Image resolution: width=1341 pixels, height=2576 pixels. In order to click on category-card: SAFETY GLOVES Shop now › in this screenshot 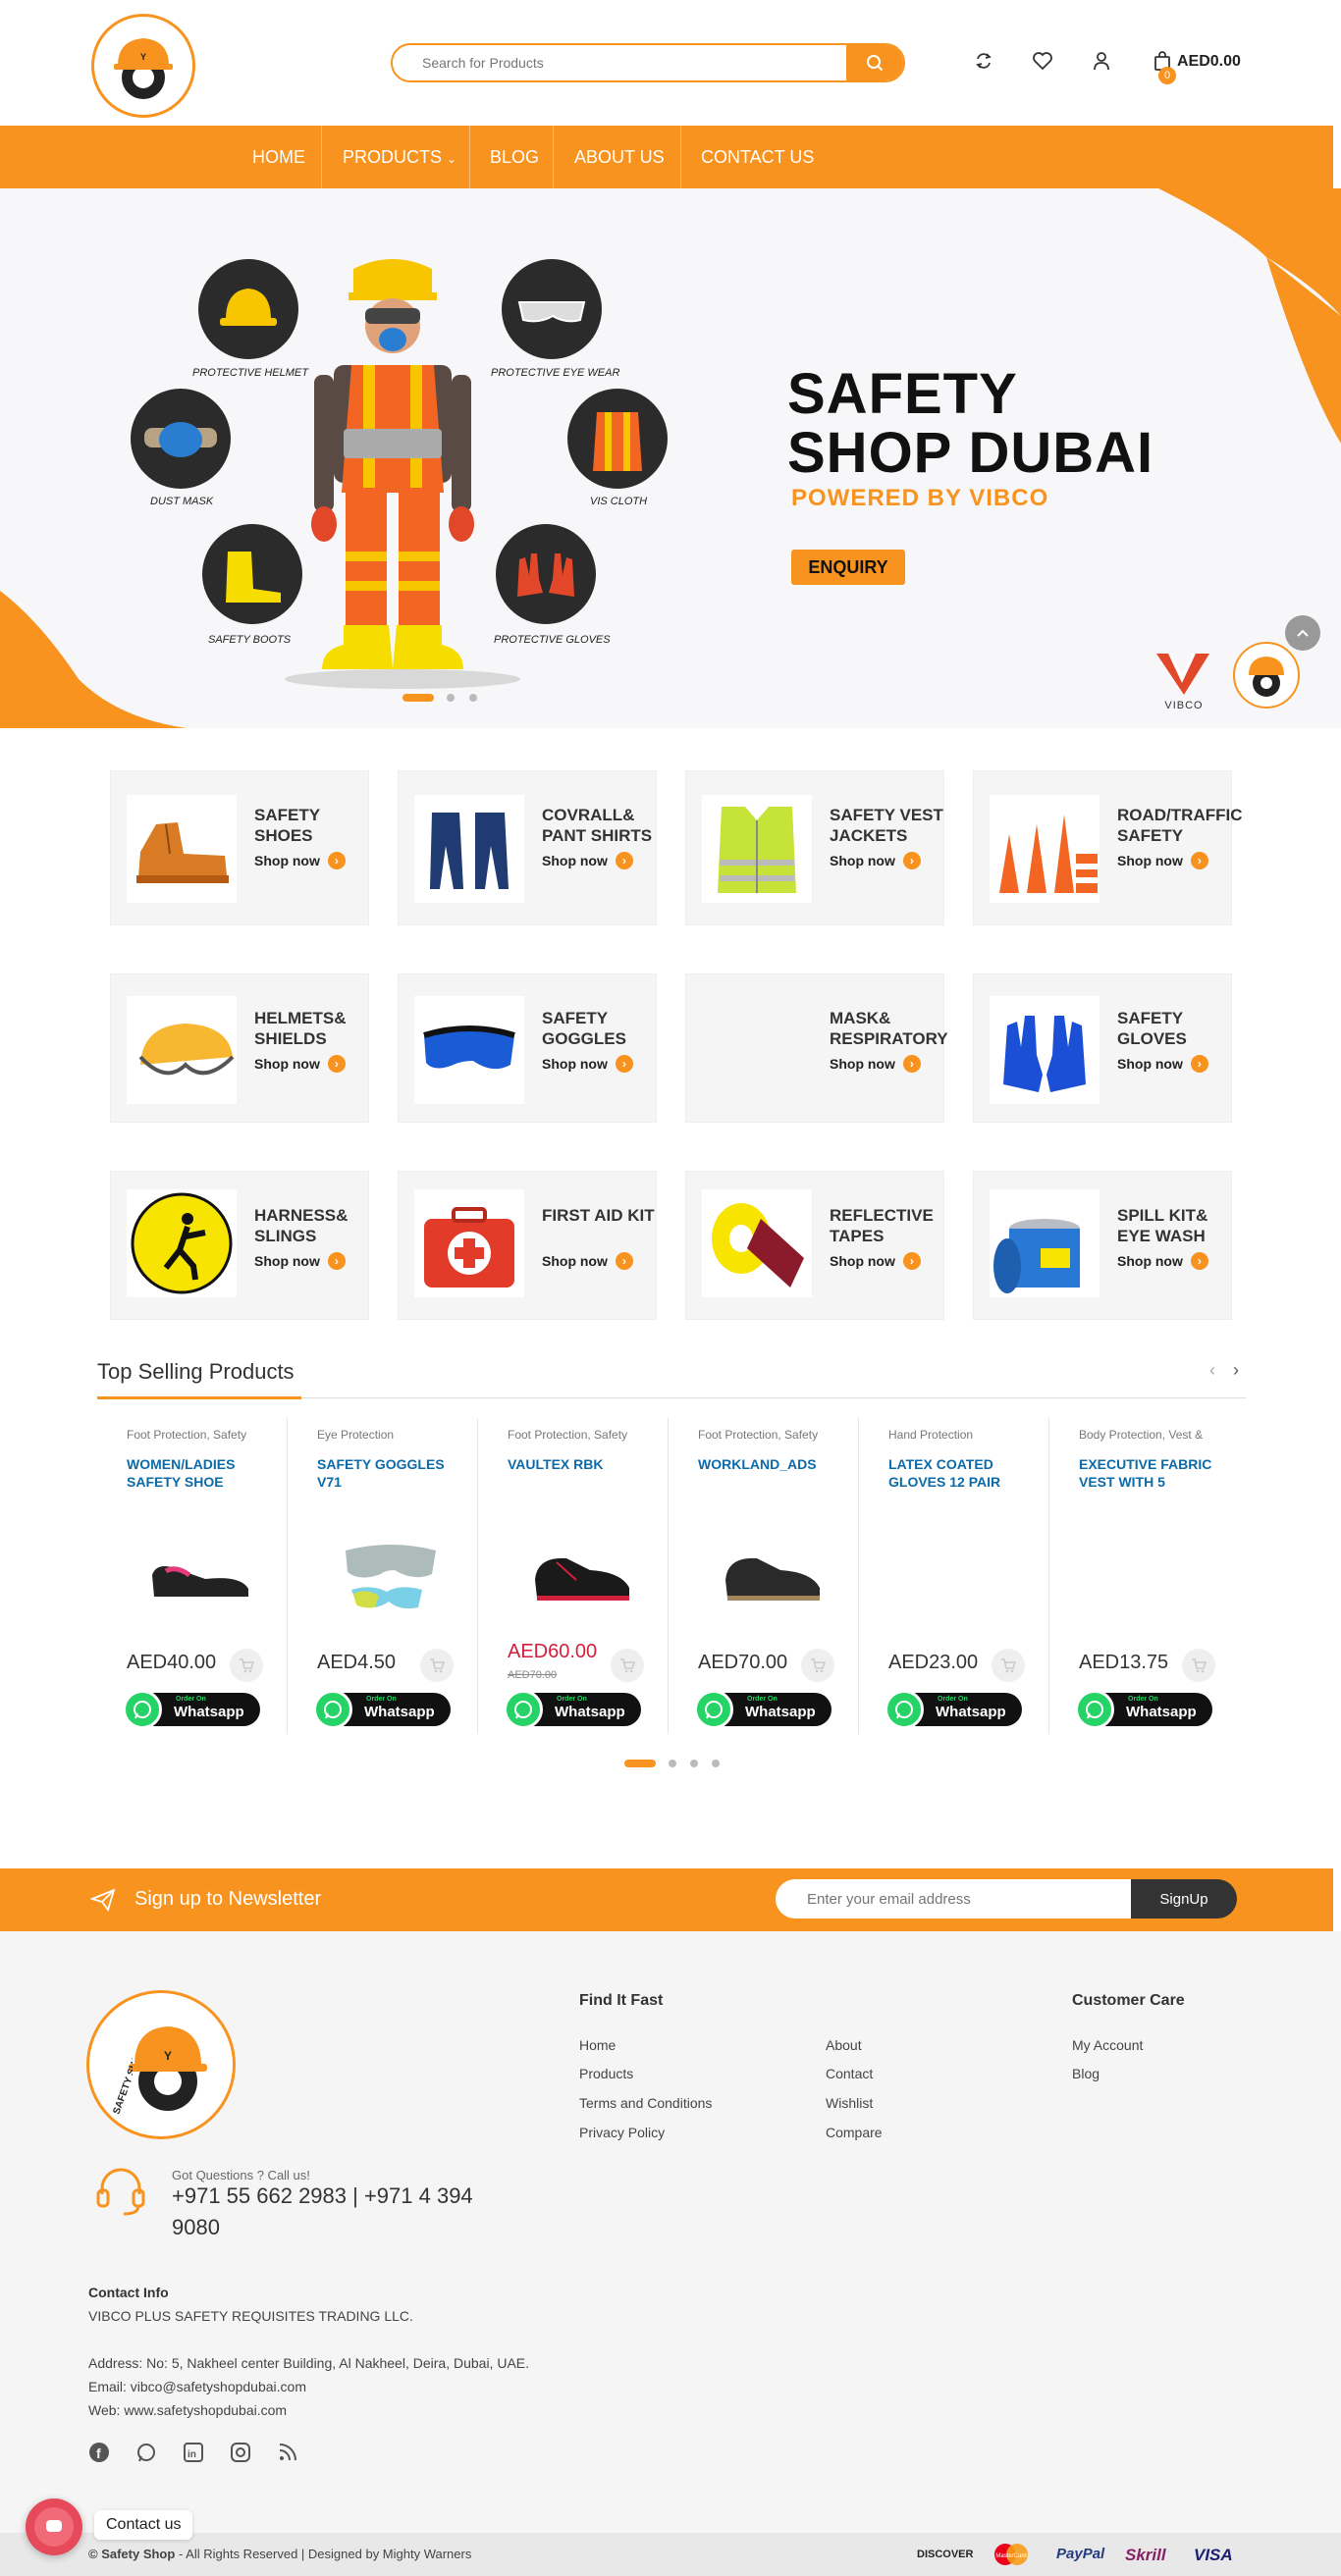, I will do `click(1102, 1048)`.